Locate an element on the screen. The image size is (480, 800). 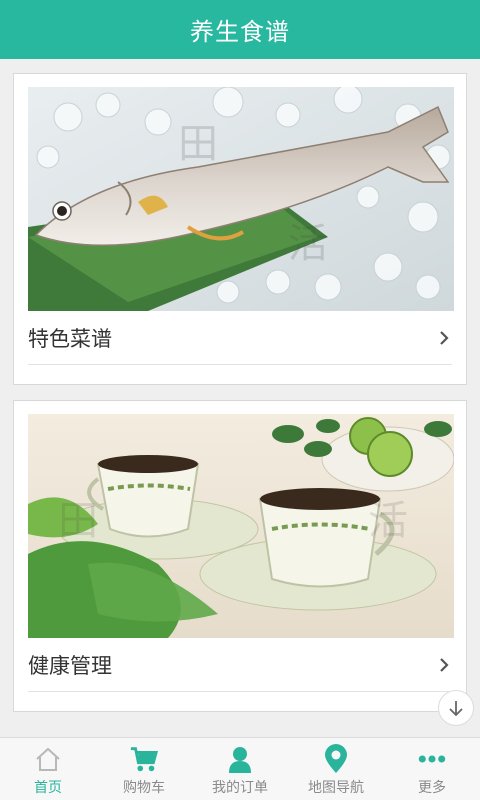
bottom-tab-bar: 首页 购物车 我的订单 地图导航 更多 is located at coordinates (240, 768).